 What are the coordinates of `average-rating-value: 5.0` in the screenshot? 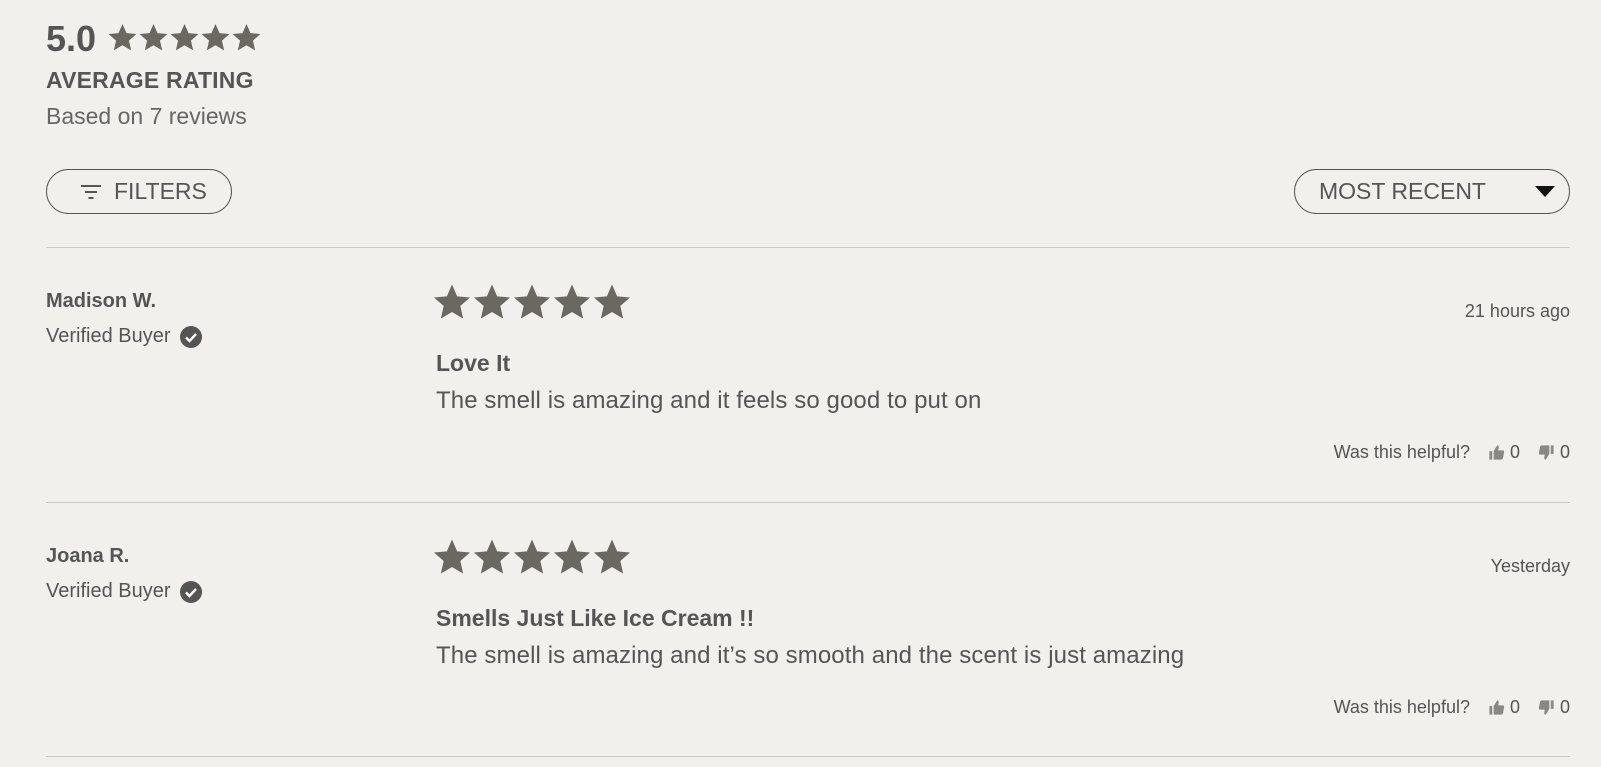 It's located at (71, 38).